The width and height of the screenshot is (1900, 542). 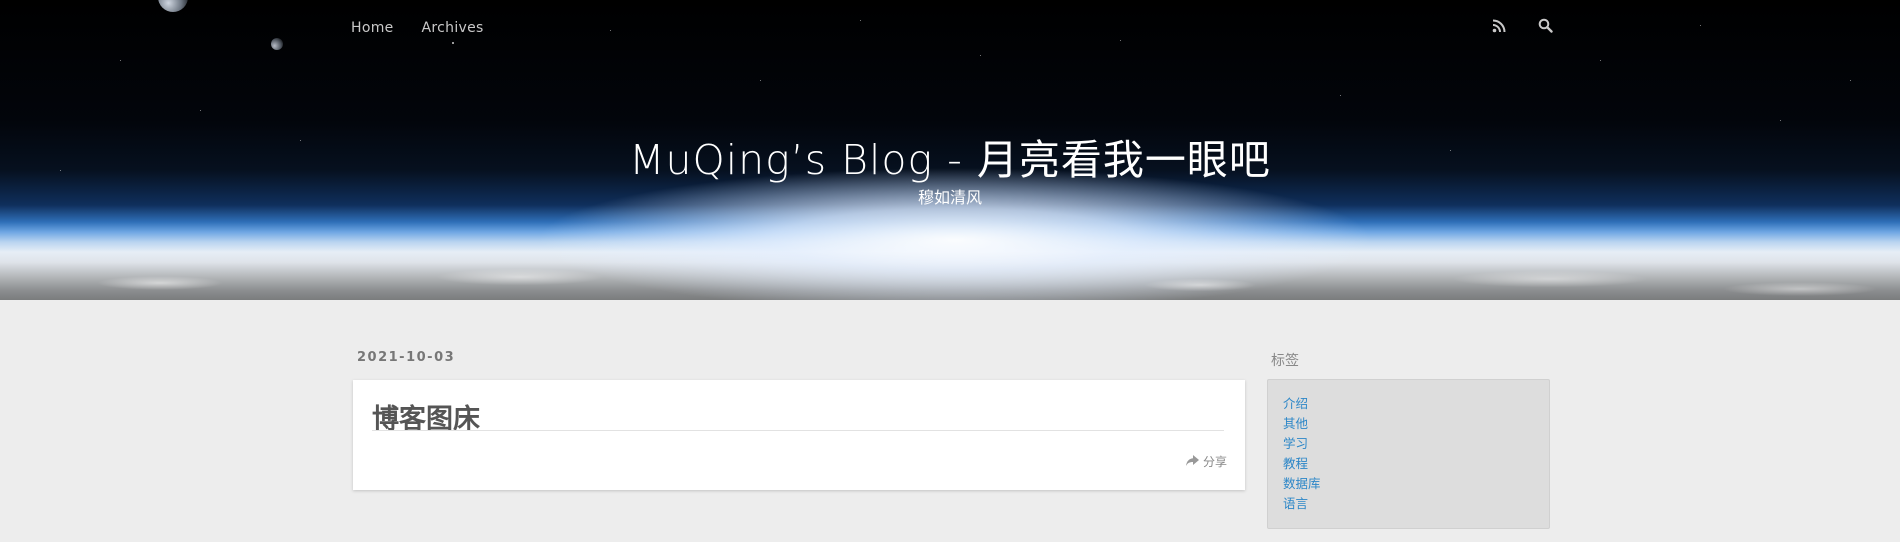 I want to click on share-button: 分享, so click(x=1206, y=461).